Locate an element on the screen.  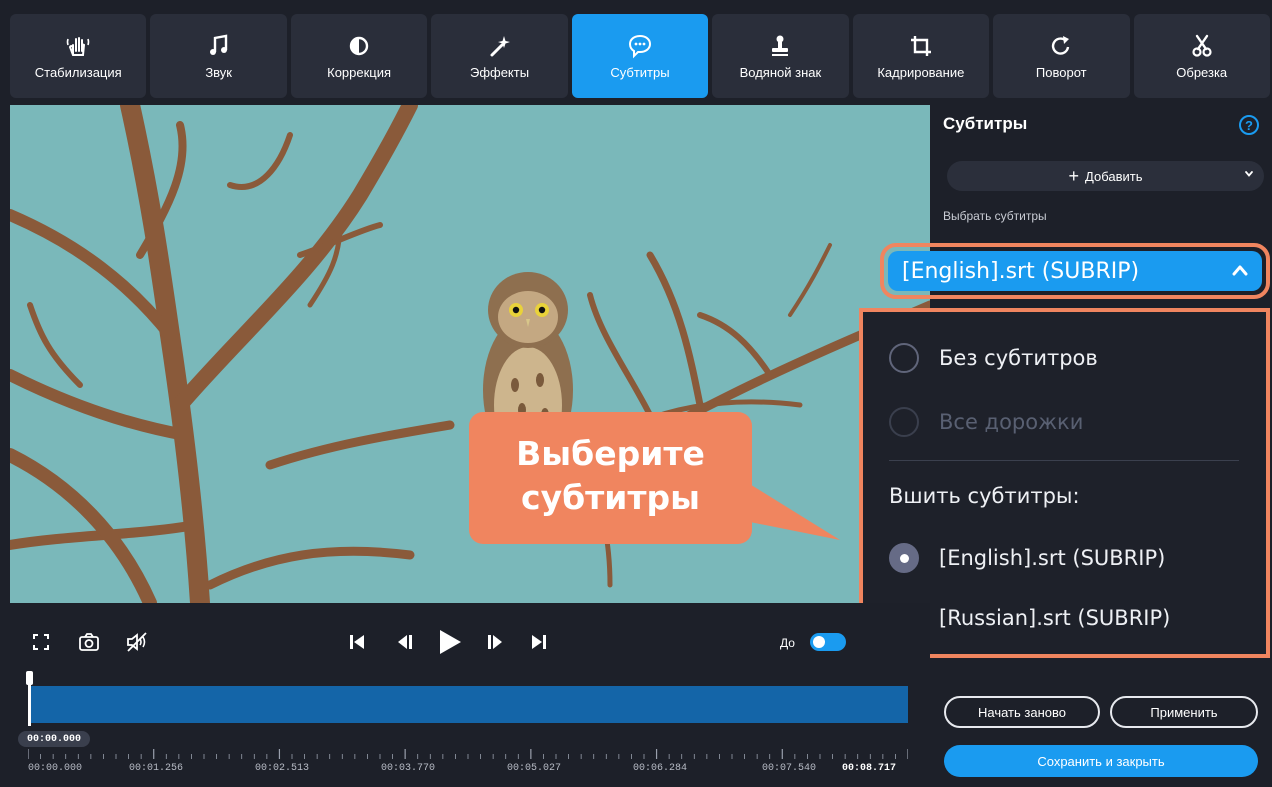
tick-label: 00:07.540 is located at coordinates (789, 768).